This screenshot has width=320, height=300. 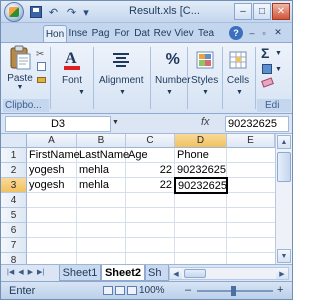 I want to click on clear-icon, so click(x=267, y=82).